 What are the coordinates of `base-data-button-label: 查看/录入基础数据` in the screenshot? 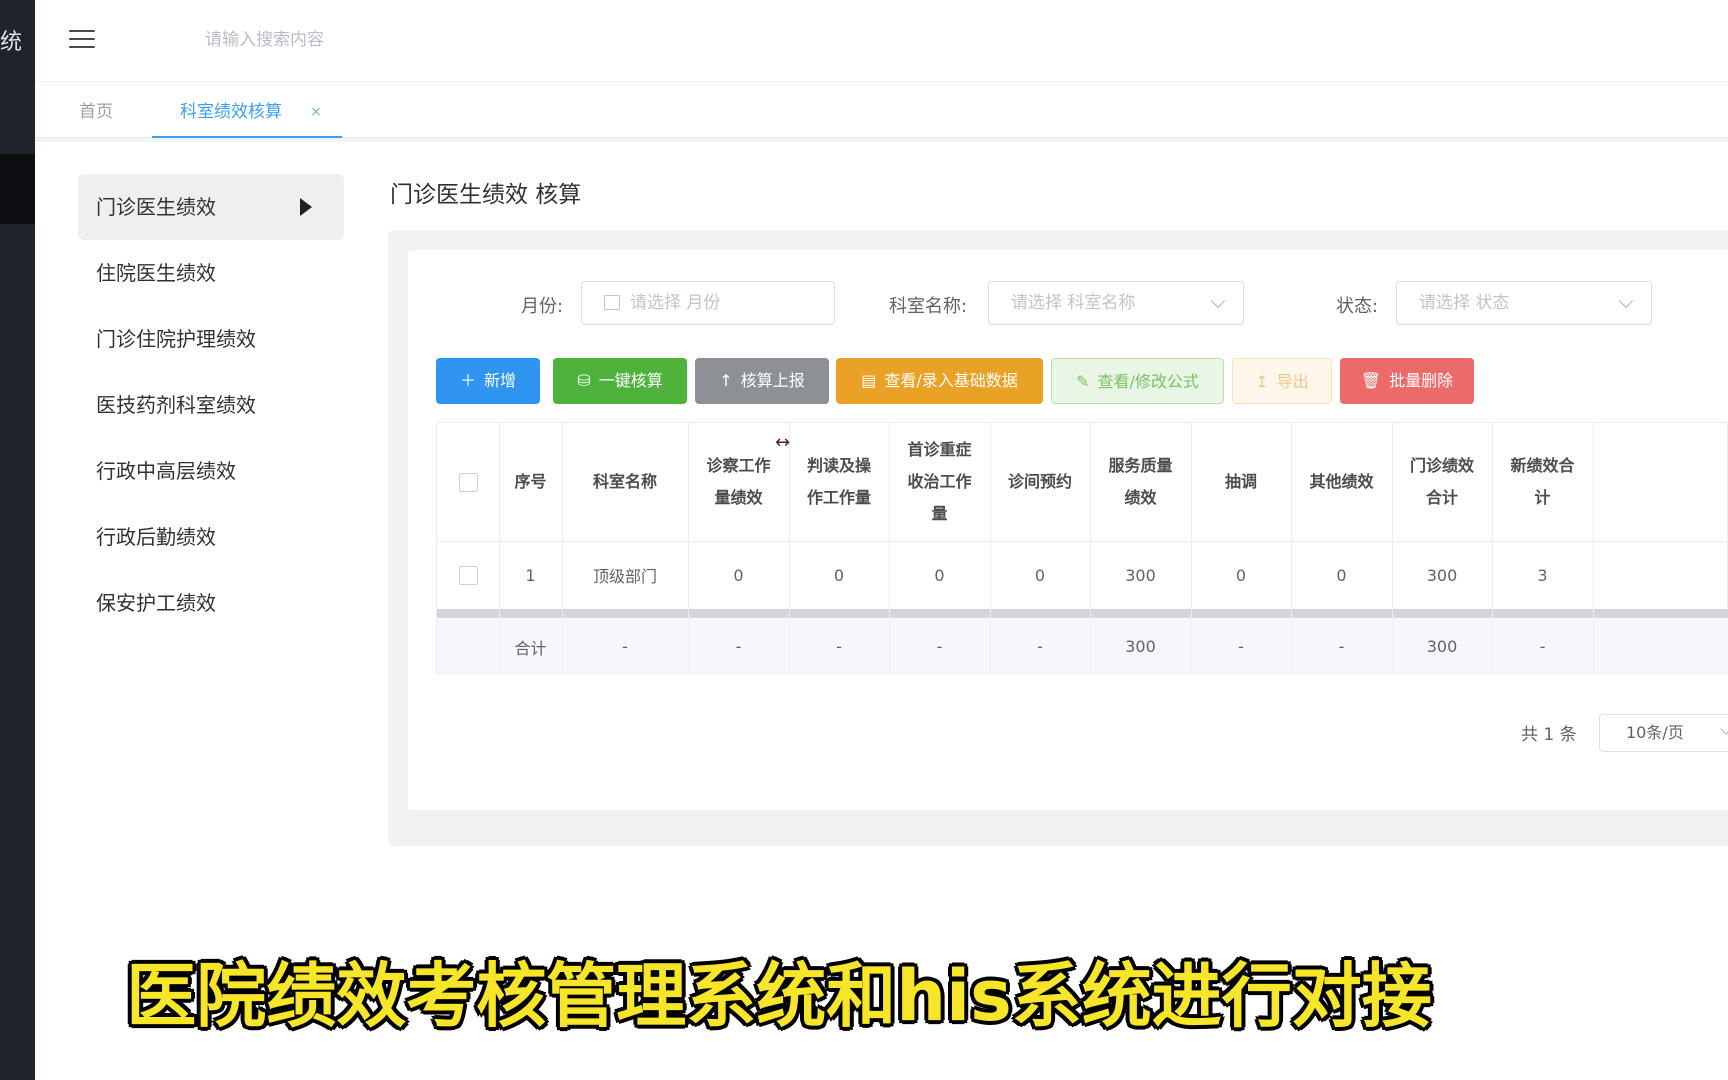 It's located at (951, 380).